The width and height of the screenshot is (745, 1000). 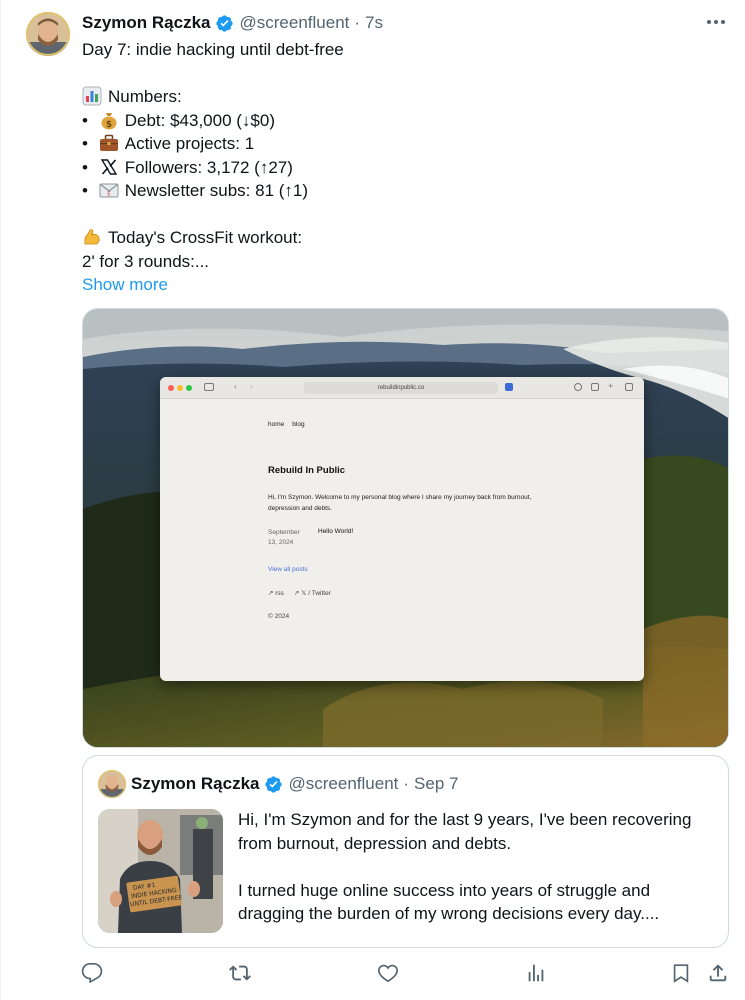 What do you see at coordinates (418, 593) in the screenshot?
I see `footer-links: ↗ rss ↗ 𝕏 / Twitter` at bounding box center [418, 593].